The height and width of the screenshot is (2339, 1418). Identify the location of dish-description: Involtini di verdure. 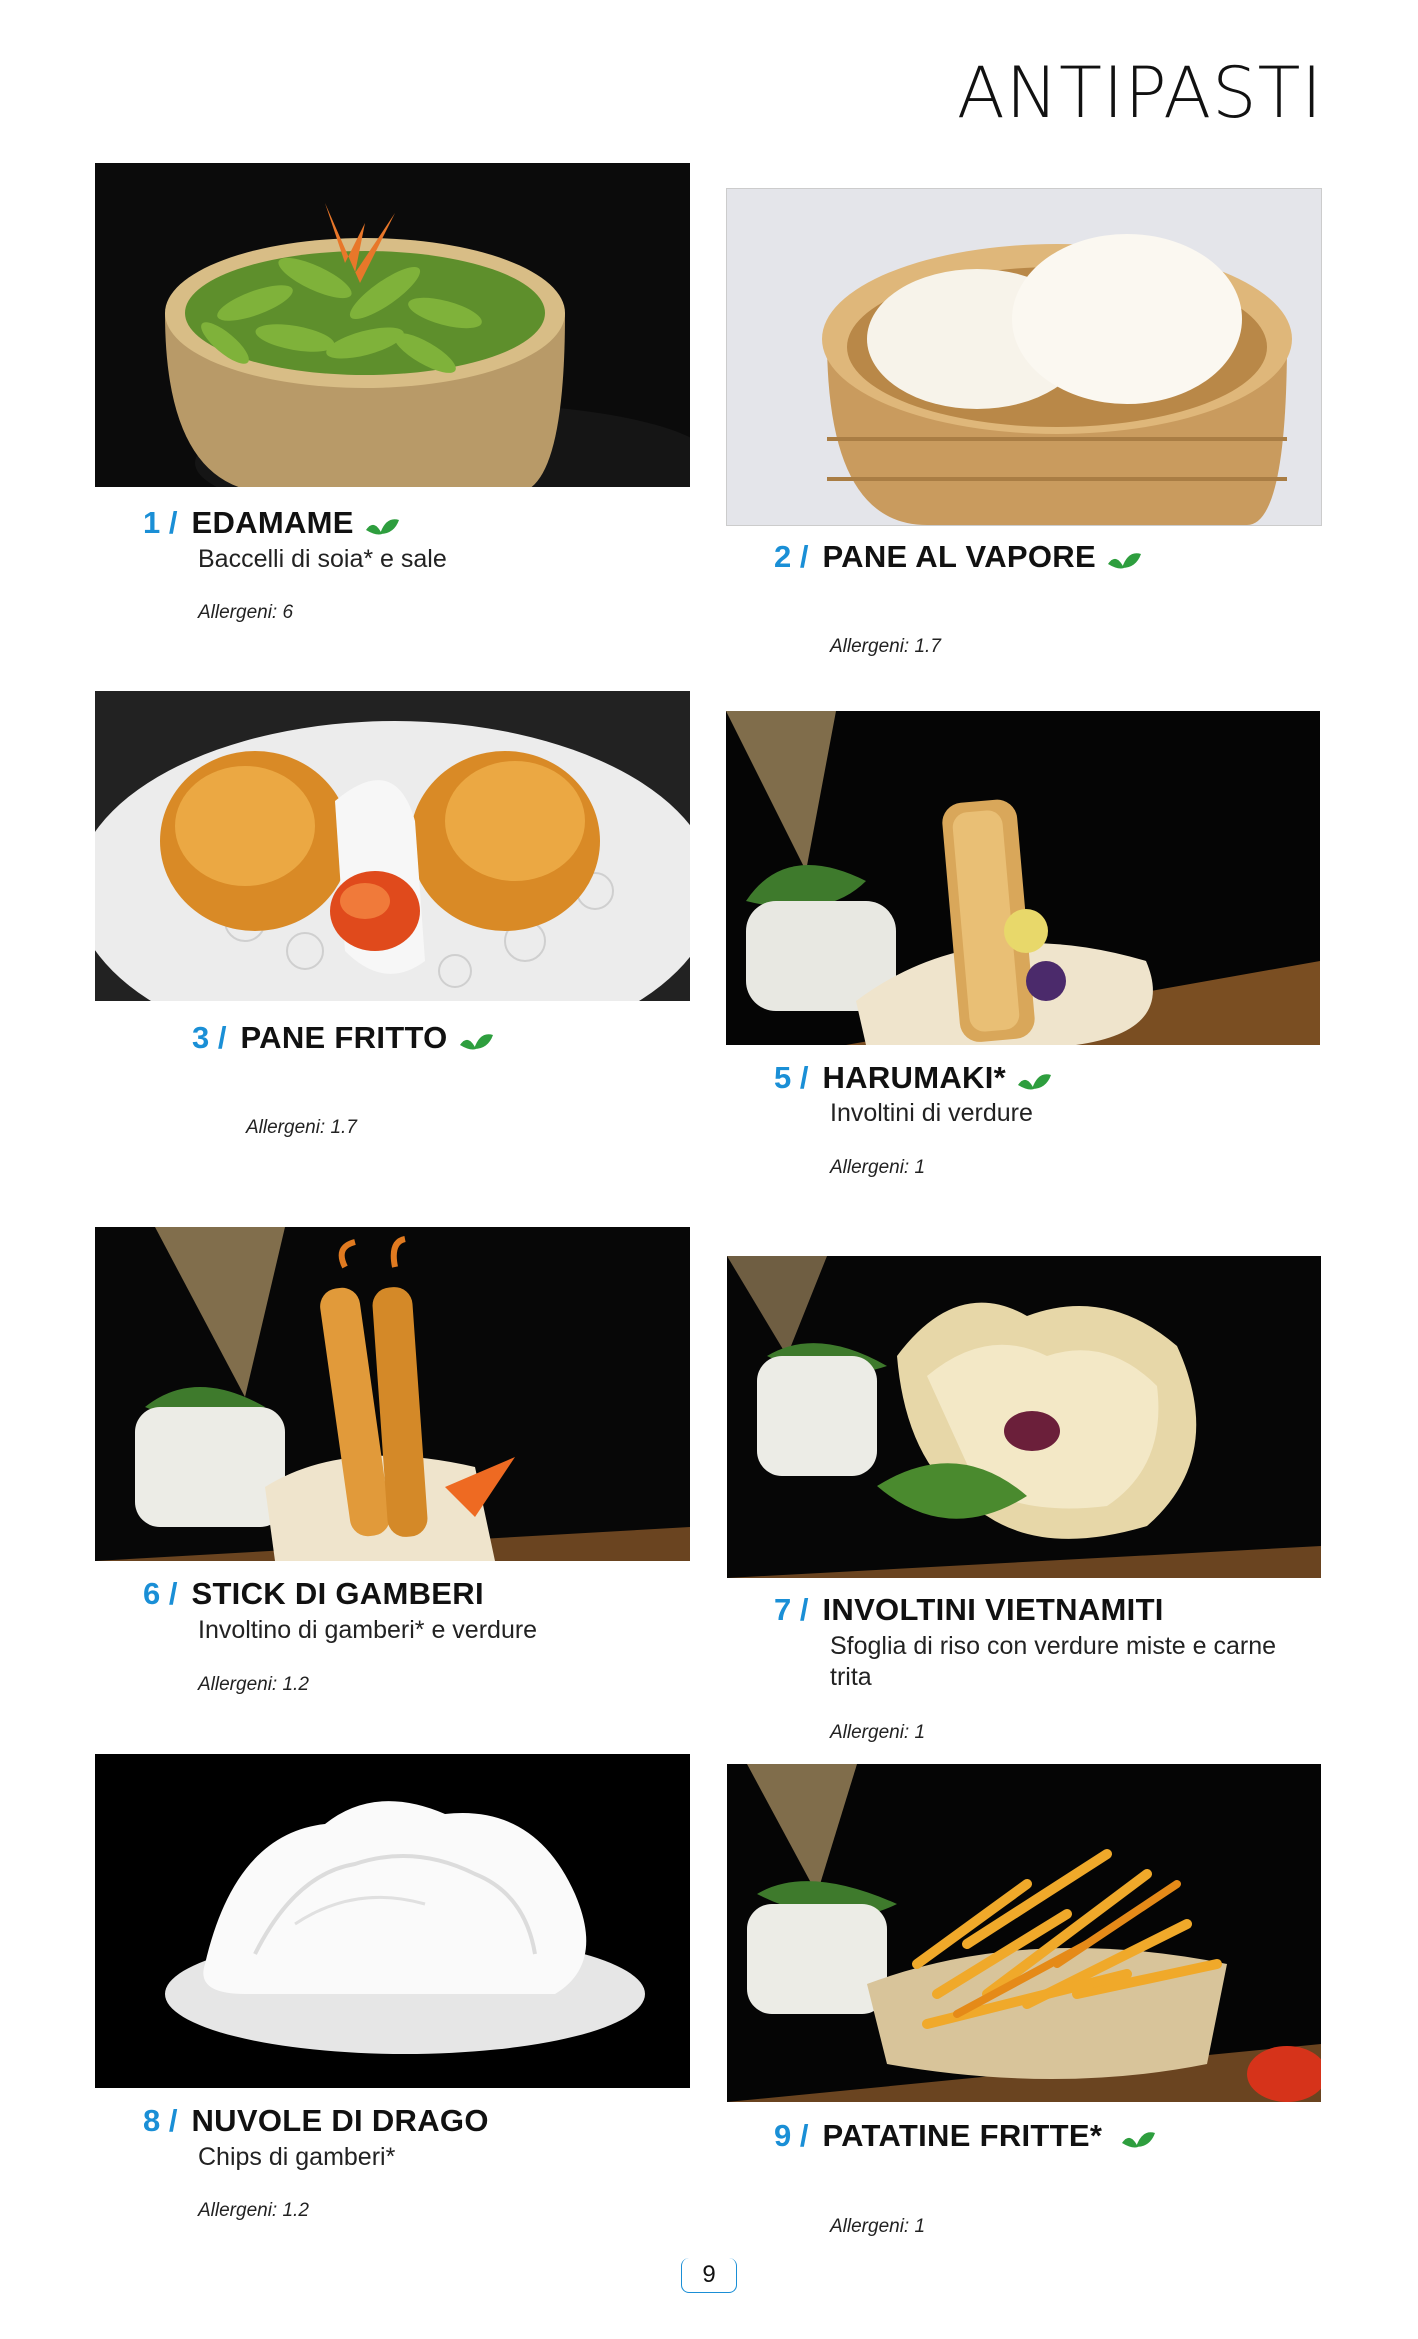
(931, 1113).